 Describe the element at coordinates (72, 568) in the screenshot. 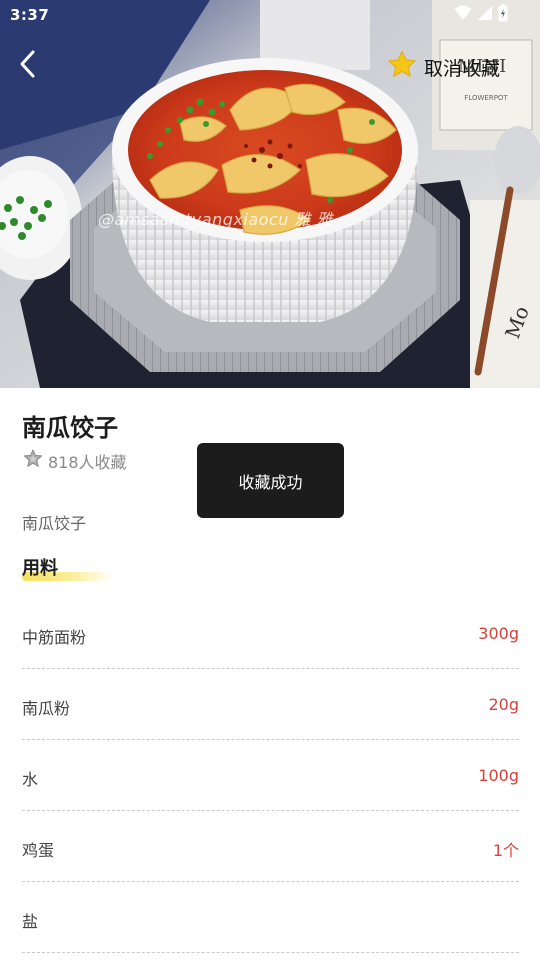

I see `ingredients-heading: 用料` at that location.